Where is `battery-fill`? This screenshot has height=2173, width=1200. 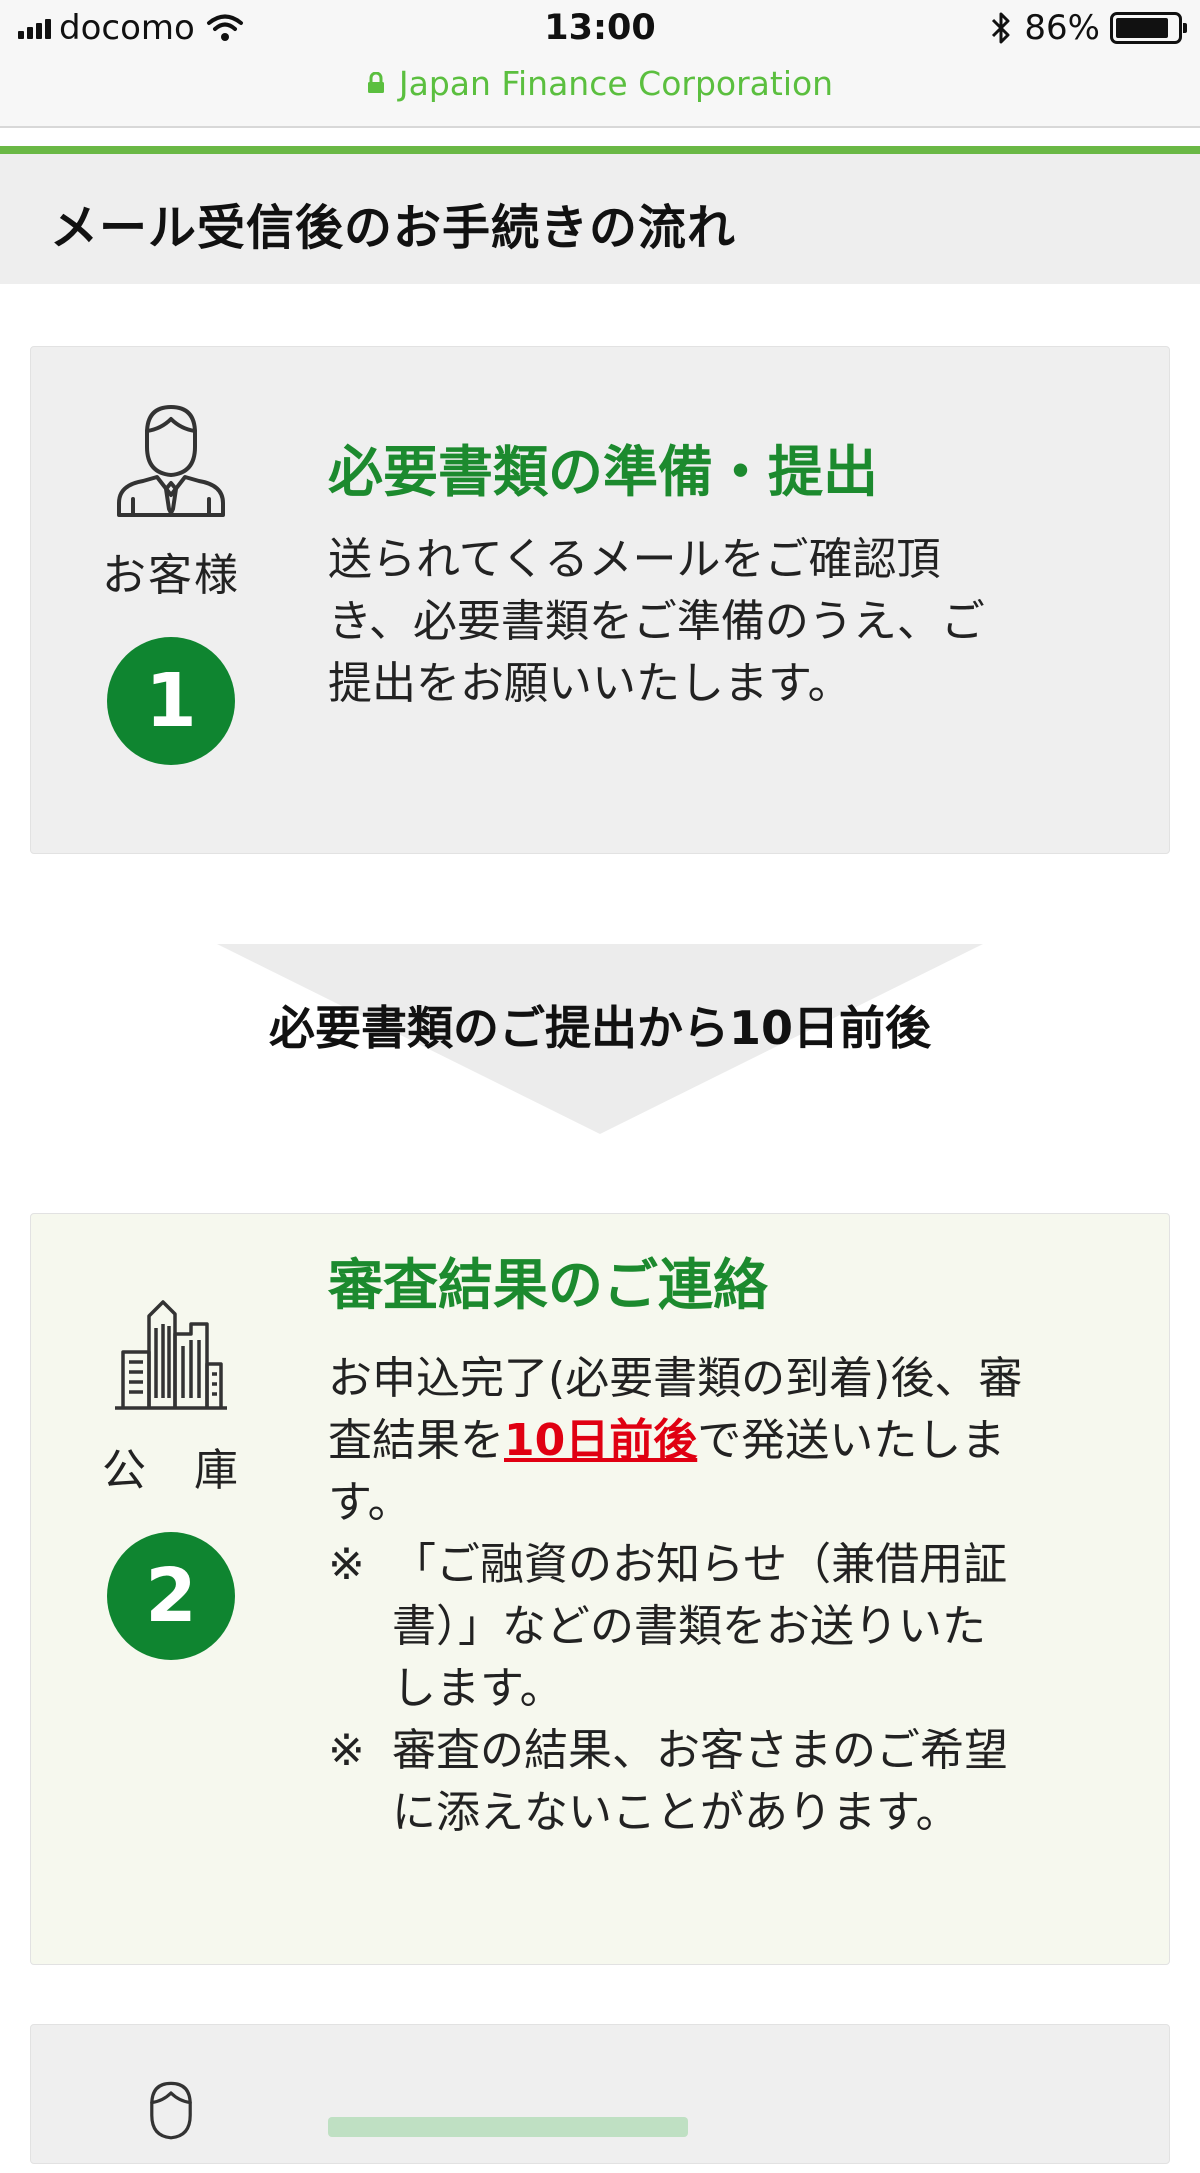 battery-fill is located at coordinates (1142, 28).